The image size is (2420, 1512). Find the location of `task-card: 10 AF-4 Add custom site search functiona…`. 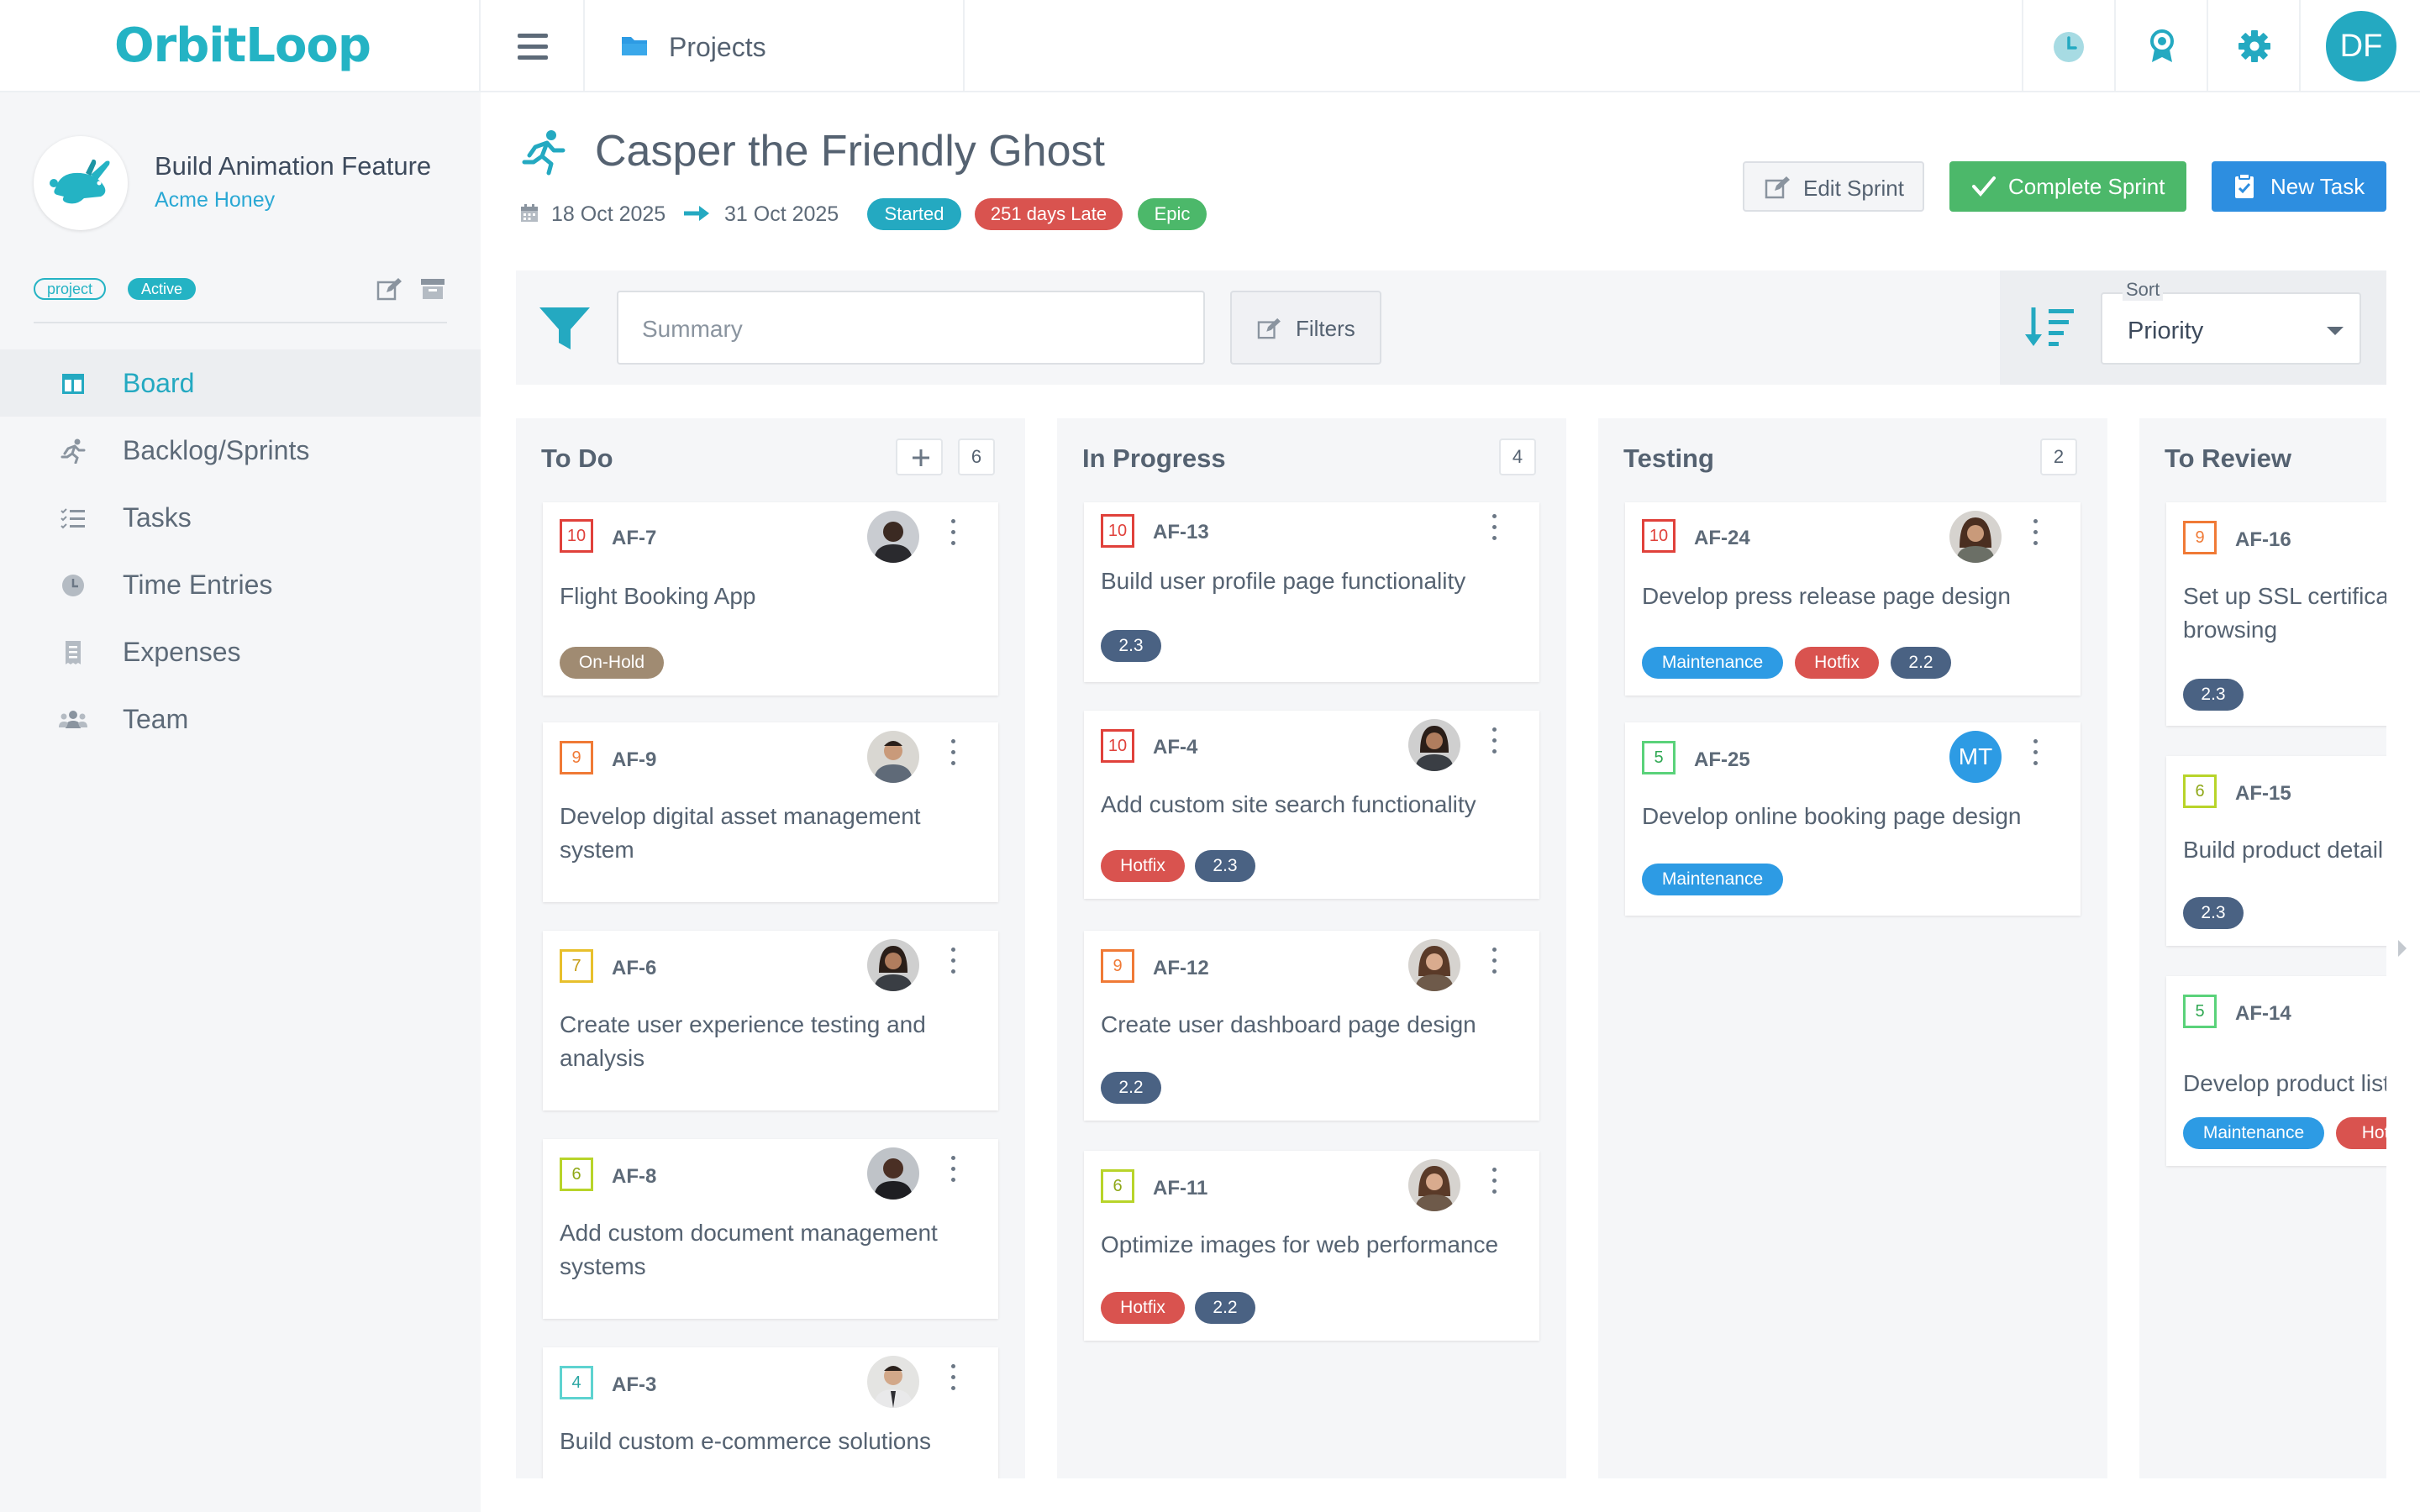

task-card: 10 AF-4 Add custom site search functiona… is located at coordinates (1312, 805).